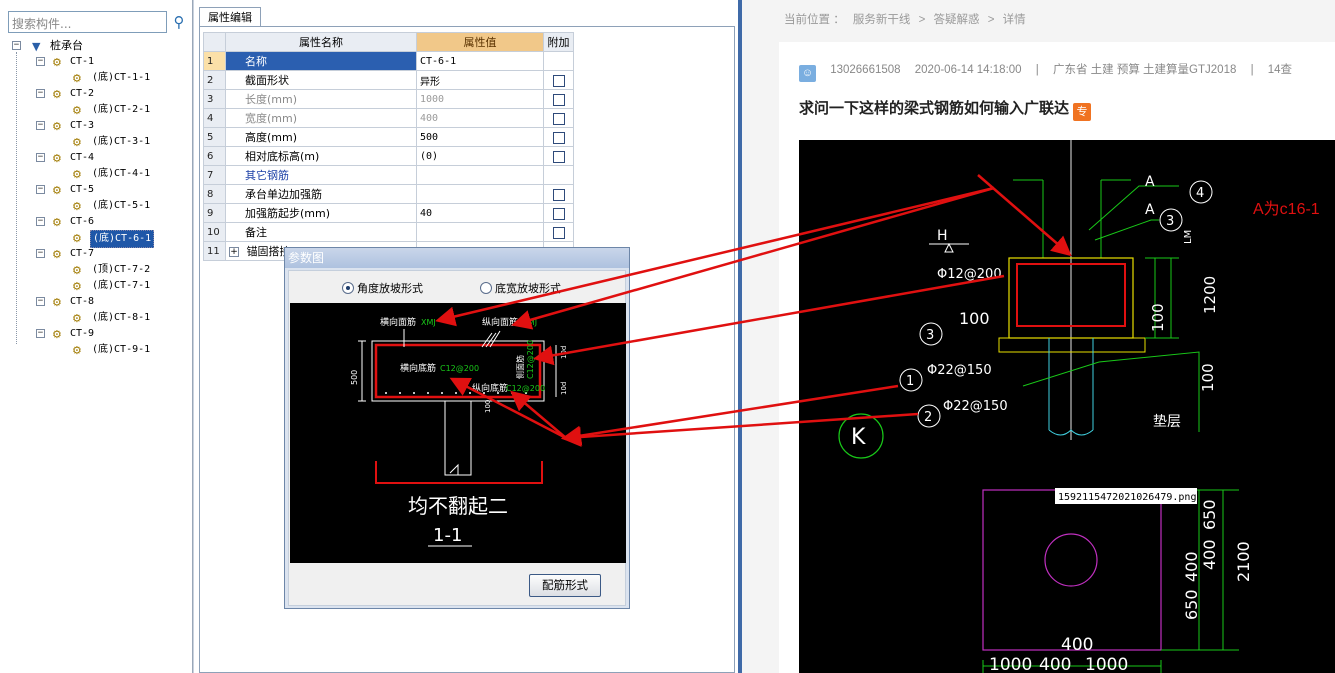  Describe the element at coordinates (382, 288) in the screenshot. I see `radio-angle-slope: 角度放坡形式` at that location.